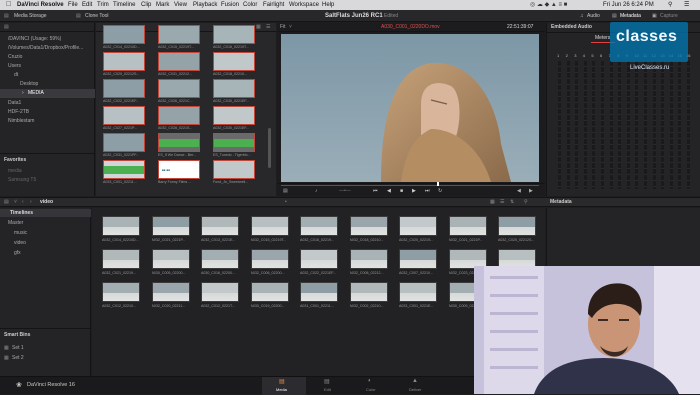  I want to click on zoom-fit-dropdown: Fit, so click(283, 27).